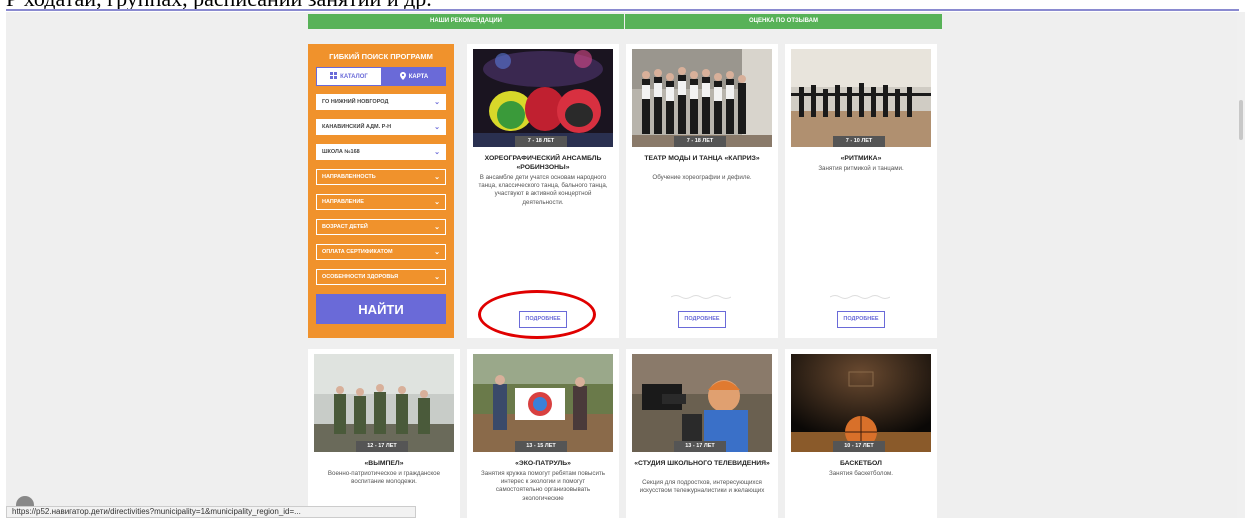 This screenshot has width=1245, height=518. I want to click on health-select: ОСОБЕННОСТИ ЗДОРОВЬЯ ⌄, so click(381, 277).